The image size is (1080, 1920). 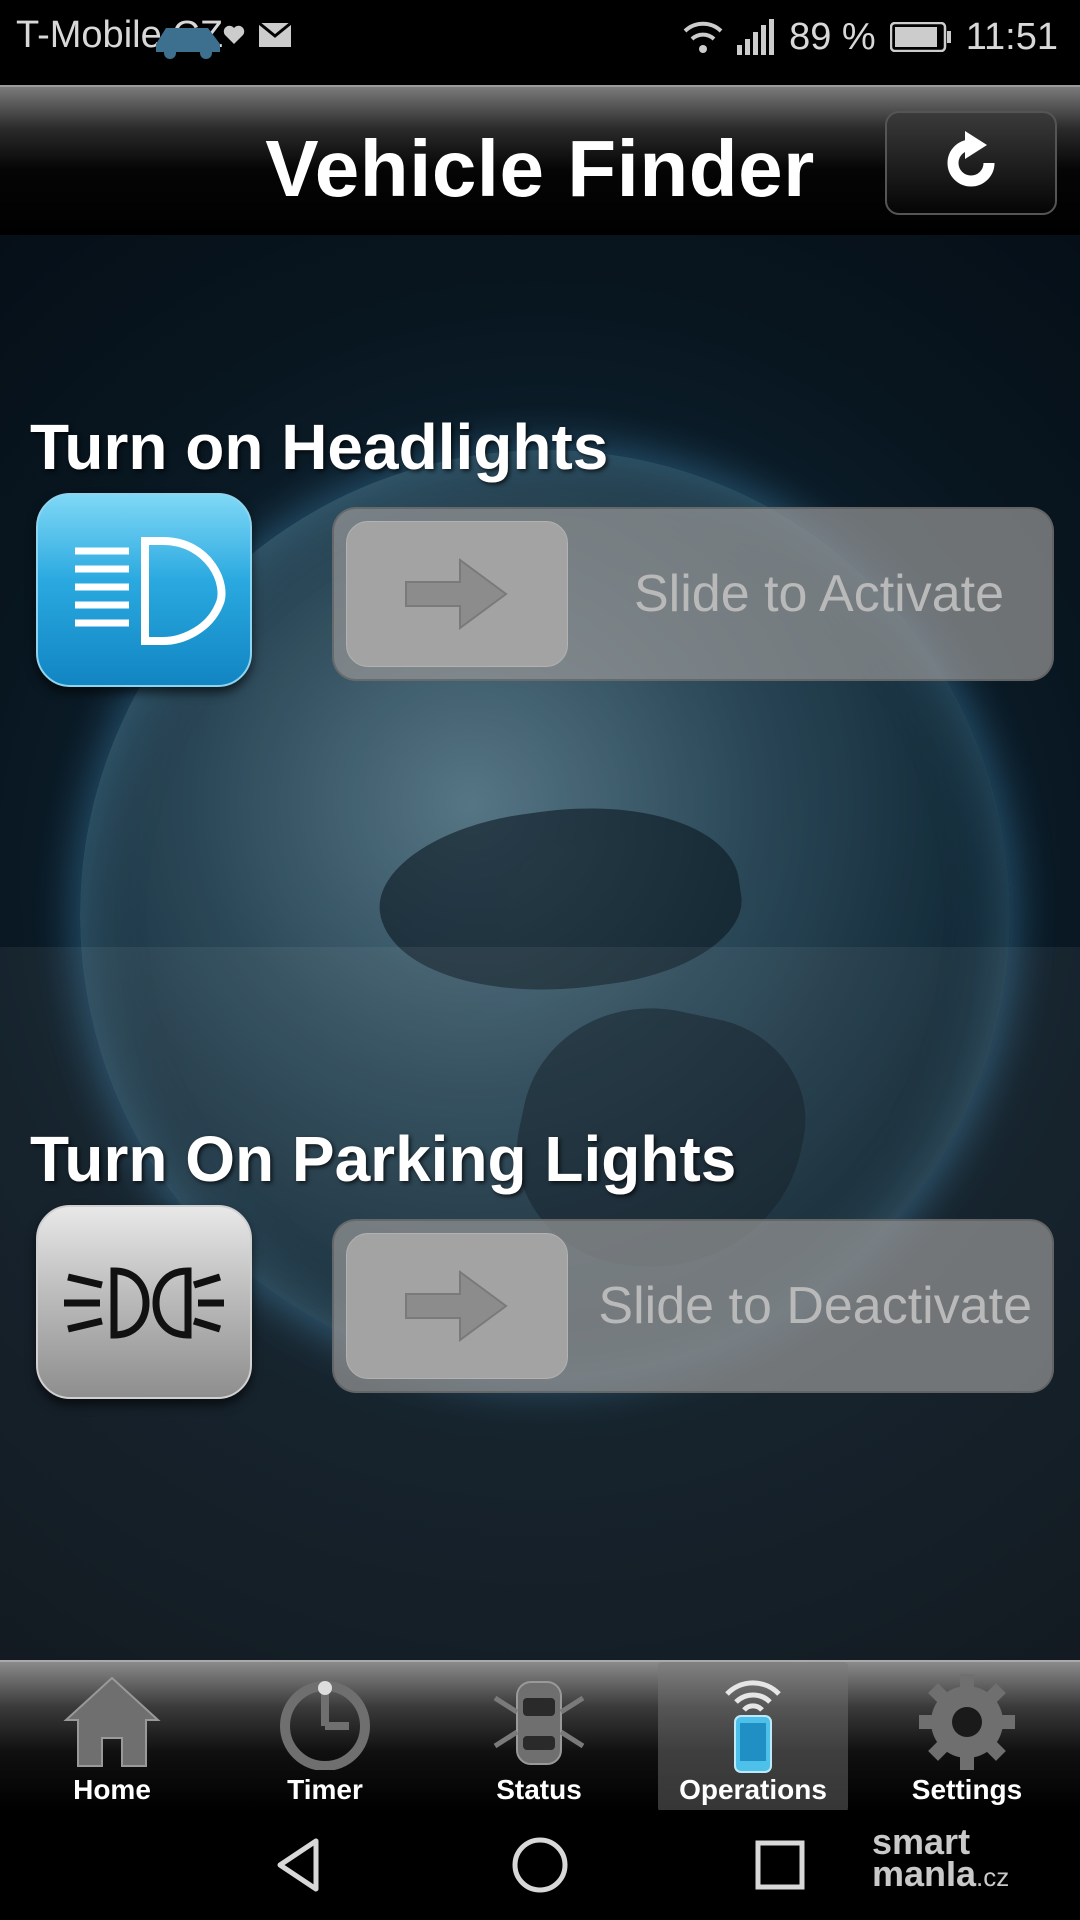 What do you see at coordinates (1011, 36) in the screenshot?
I see `clock: 11:51` at bounding box center [1011, 36].